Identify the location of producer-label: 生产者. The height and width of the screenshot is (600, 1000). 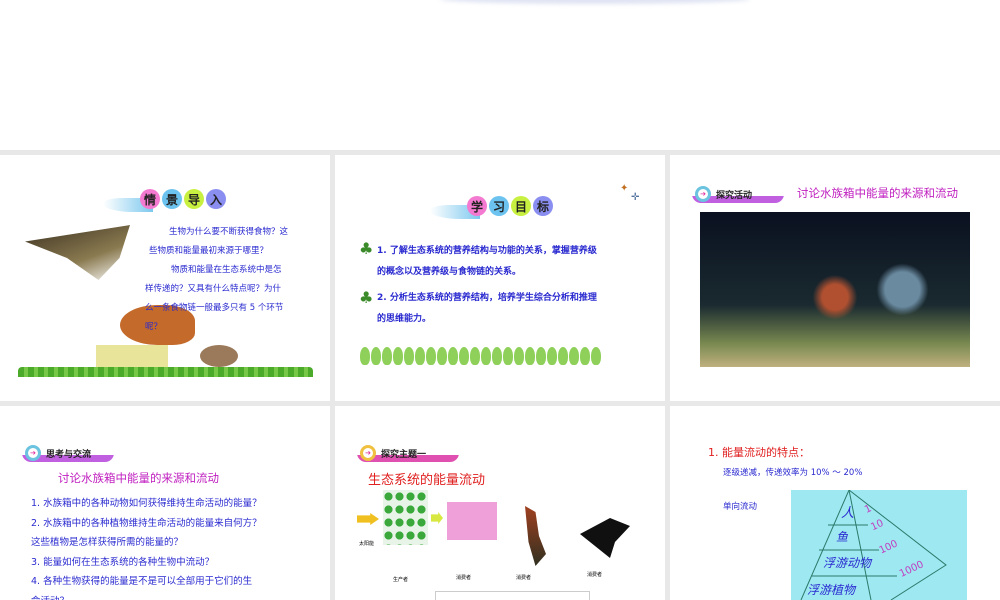
(401, 580).